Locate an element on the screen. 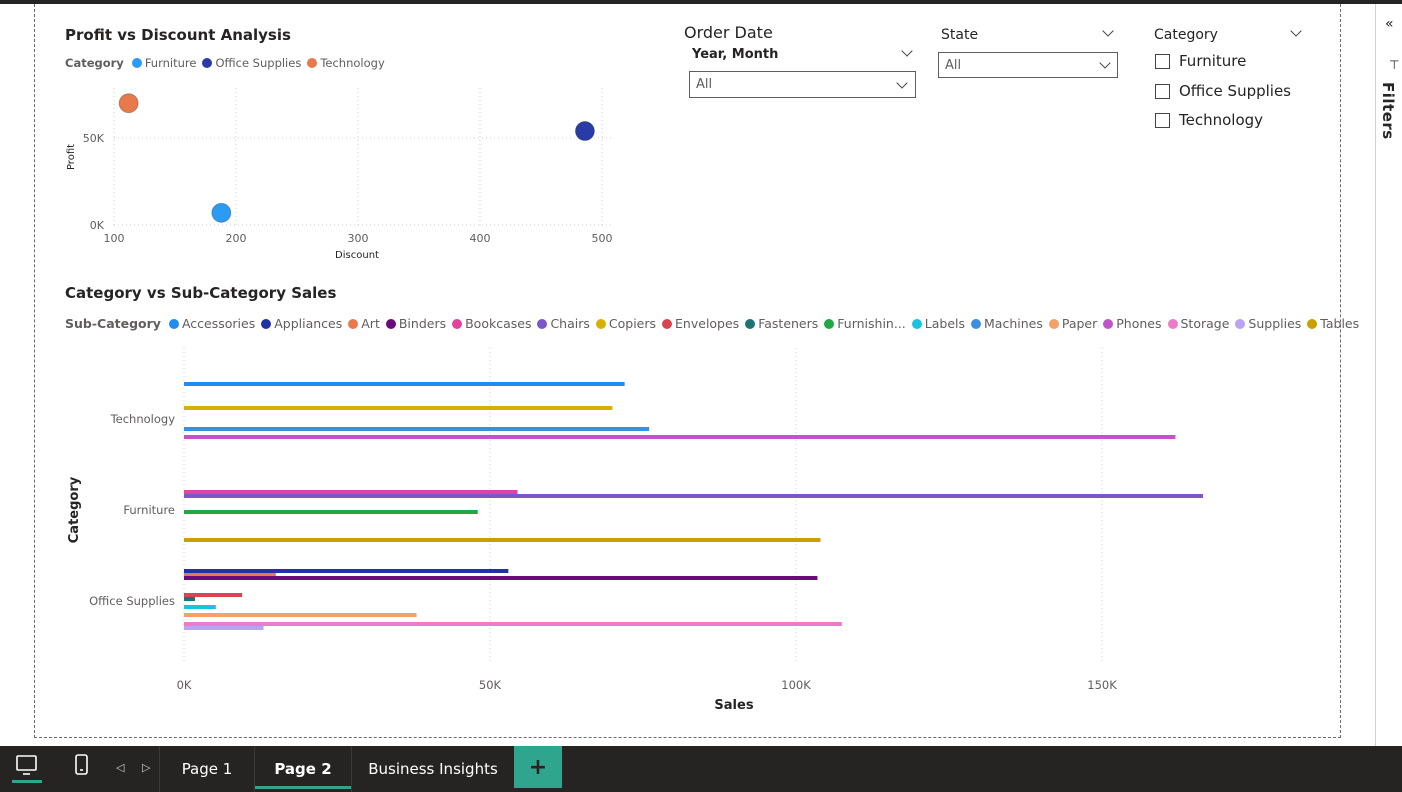 The height and width of the screenshot is (792, 1402). page-navigation-bar: ◁ ▷ Page 1 Page 2 Business Insights + is located at coordinates (701, 769).